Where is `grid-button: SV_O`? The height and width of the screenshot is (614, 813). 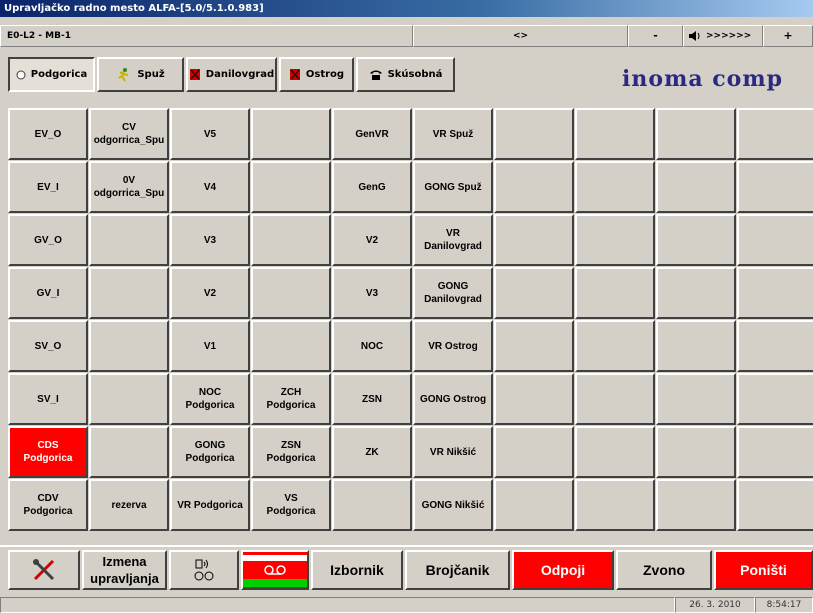
grid-button: SV_O is located at coordinates (48, 346).